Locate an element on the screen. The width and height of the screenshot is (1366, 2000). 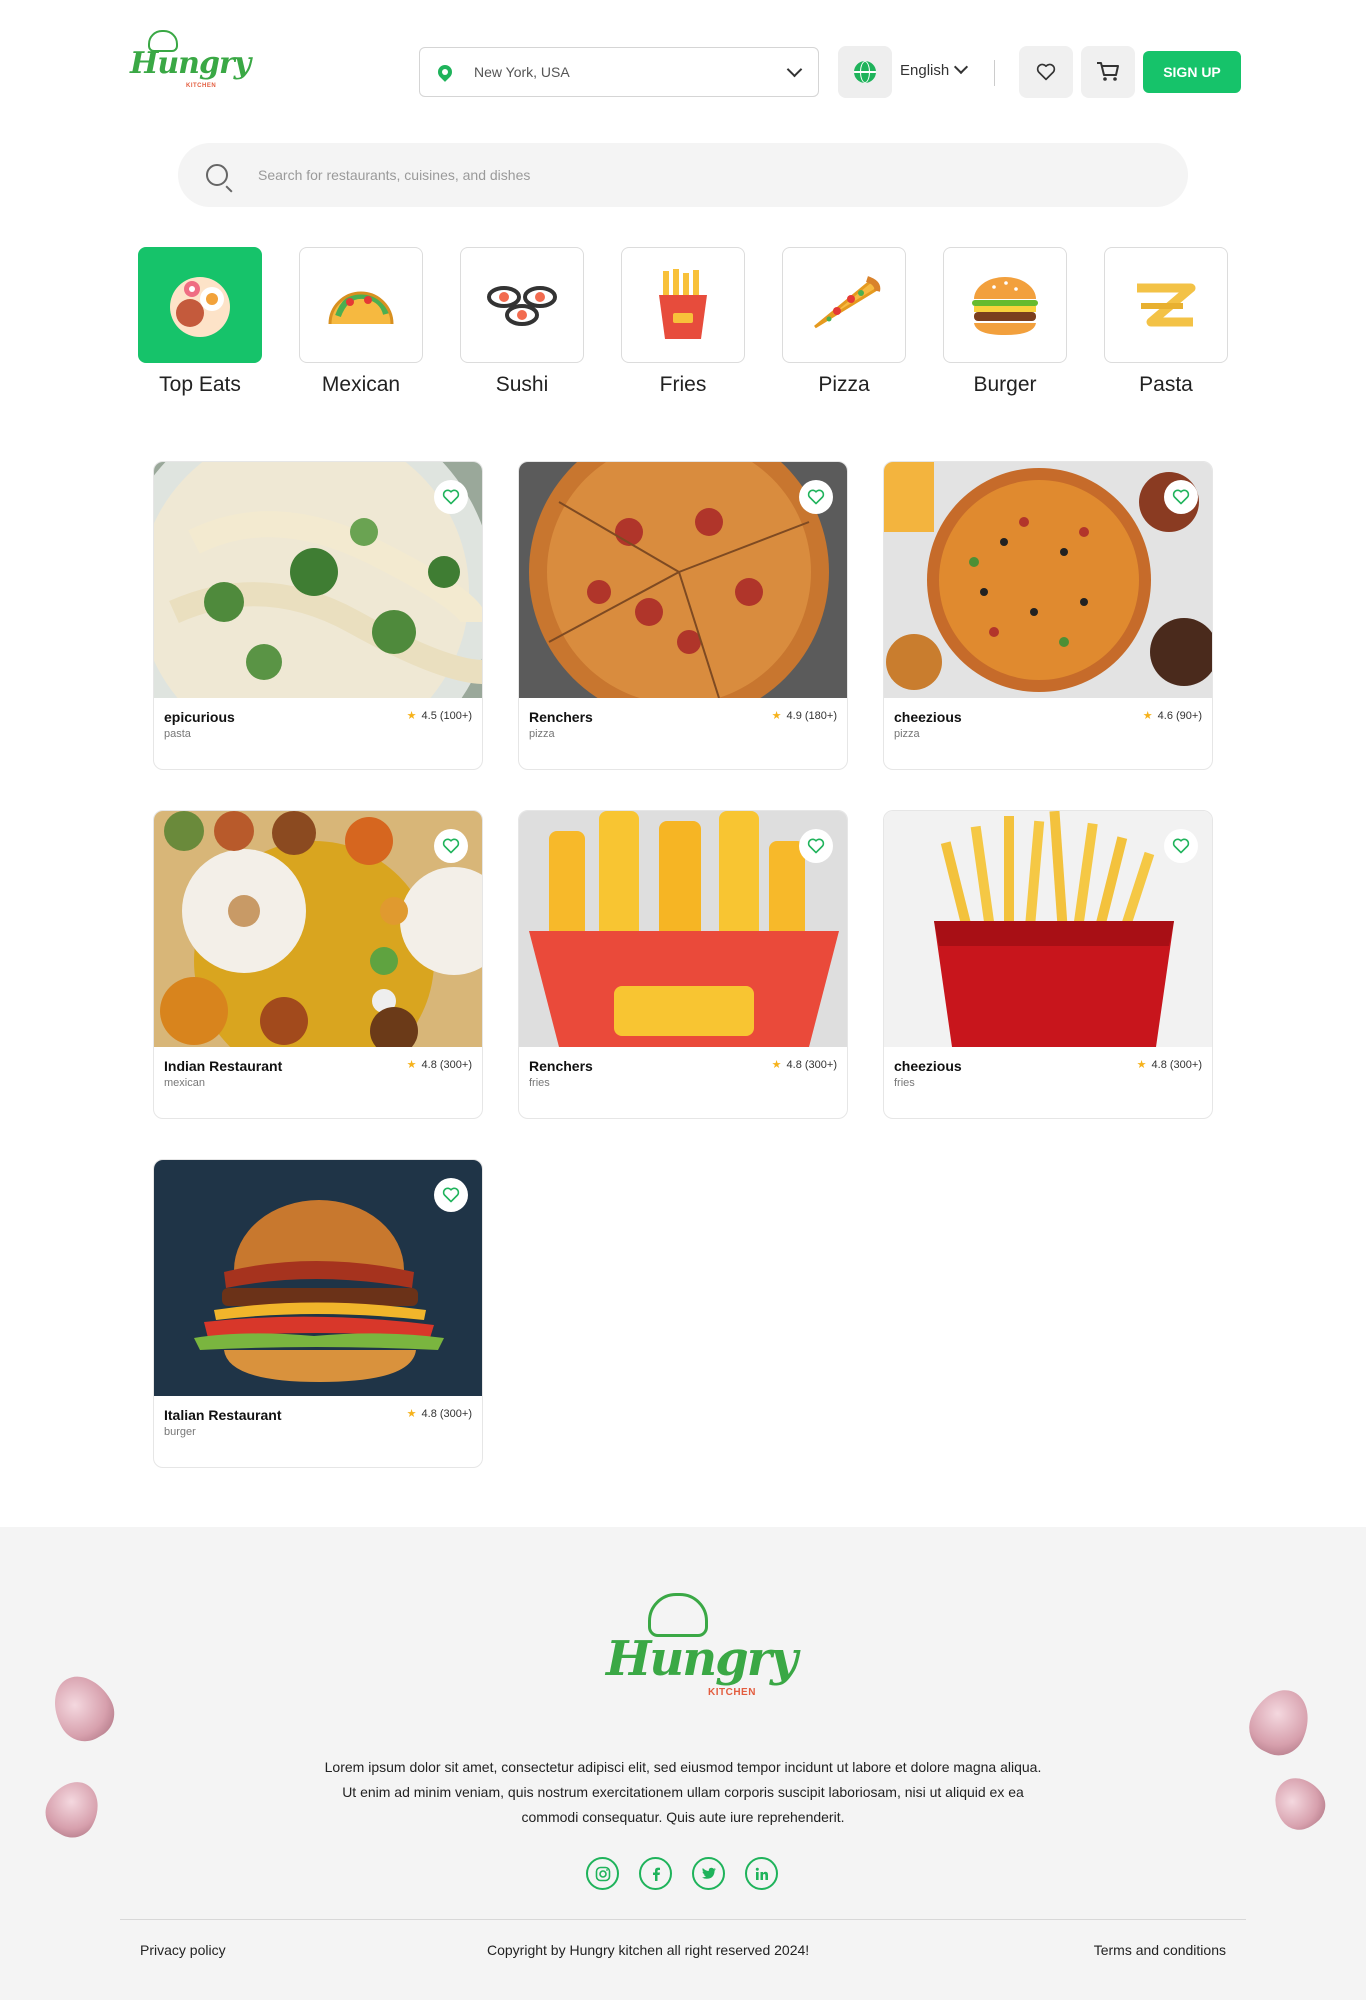
terms-link: Terms and conditions is located at coordinates (1160, 1950).